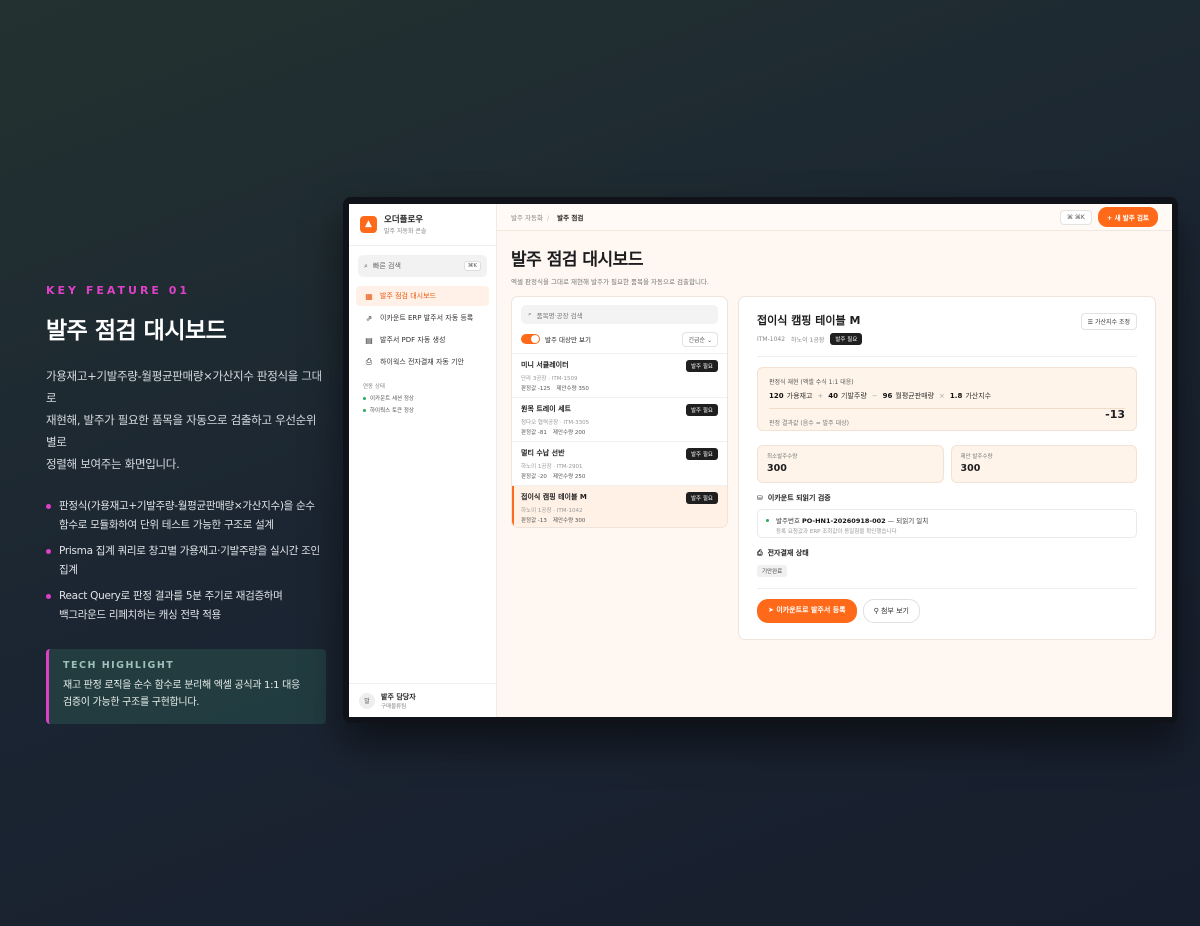 This screenshot has width=1200, height=926. Describe the element at coordinates (799, 396) in the screenshot. I see `formula-term: 가용재고` at that location.